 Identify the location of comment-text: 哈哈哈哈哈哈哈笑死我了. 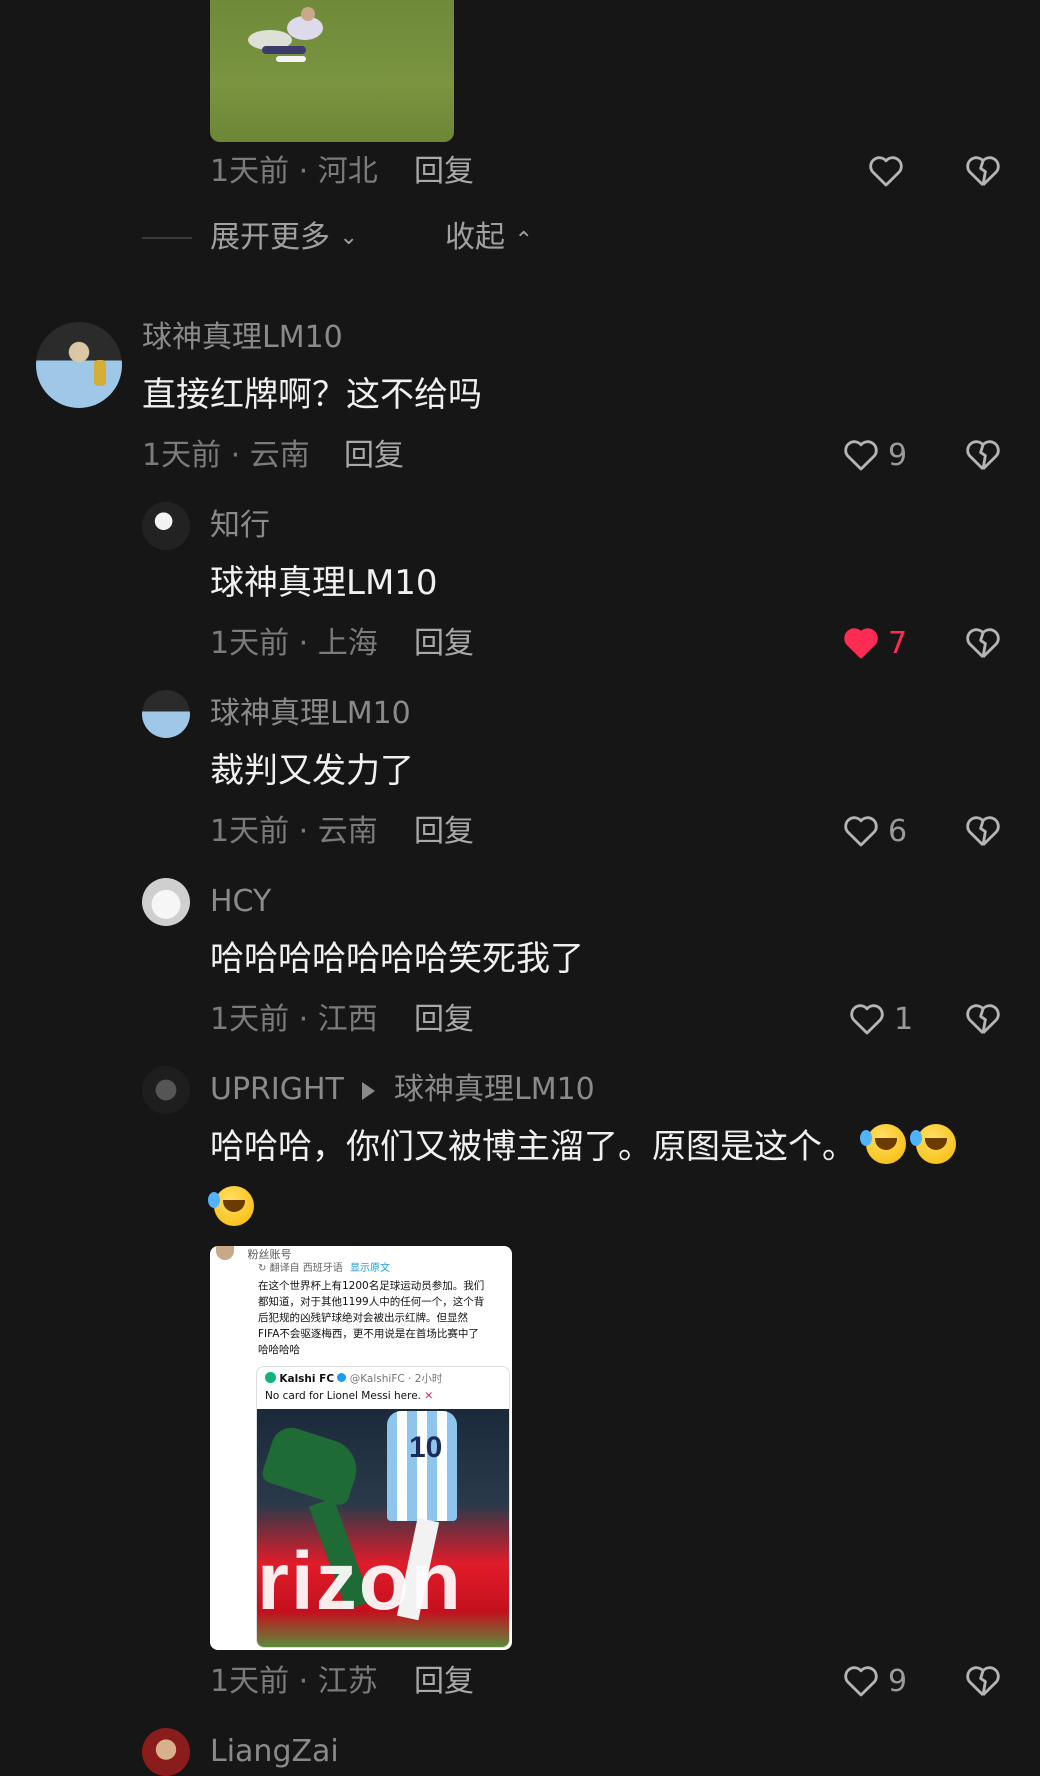
(397, 959).